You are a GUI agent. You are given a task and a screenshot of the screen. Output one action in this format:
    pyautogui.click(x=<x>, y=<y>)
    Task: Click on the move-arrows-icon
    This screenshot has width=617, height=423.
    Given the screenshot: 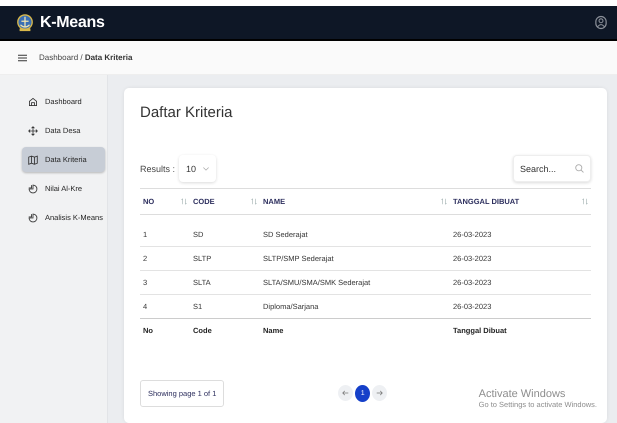 What is the action you would take?
    pyautogui.click(x=33, y=131)
    